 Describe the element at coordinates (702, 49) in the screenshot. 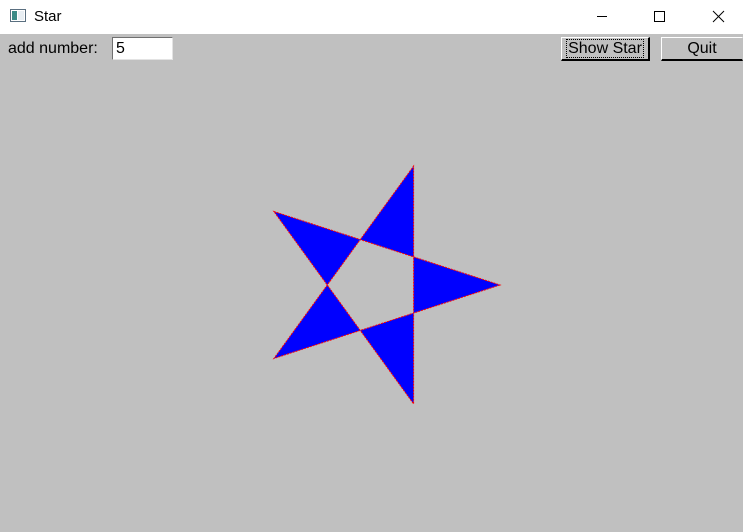

I see `quit-button: Quit` at that location.